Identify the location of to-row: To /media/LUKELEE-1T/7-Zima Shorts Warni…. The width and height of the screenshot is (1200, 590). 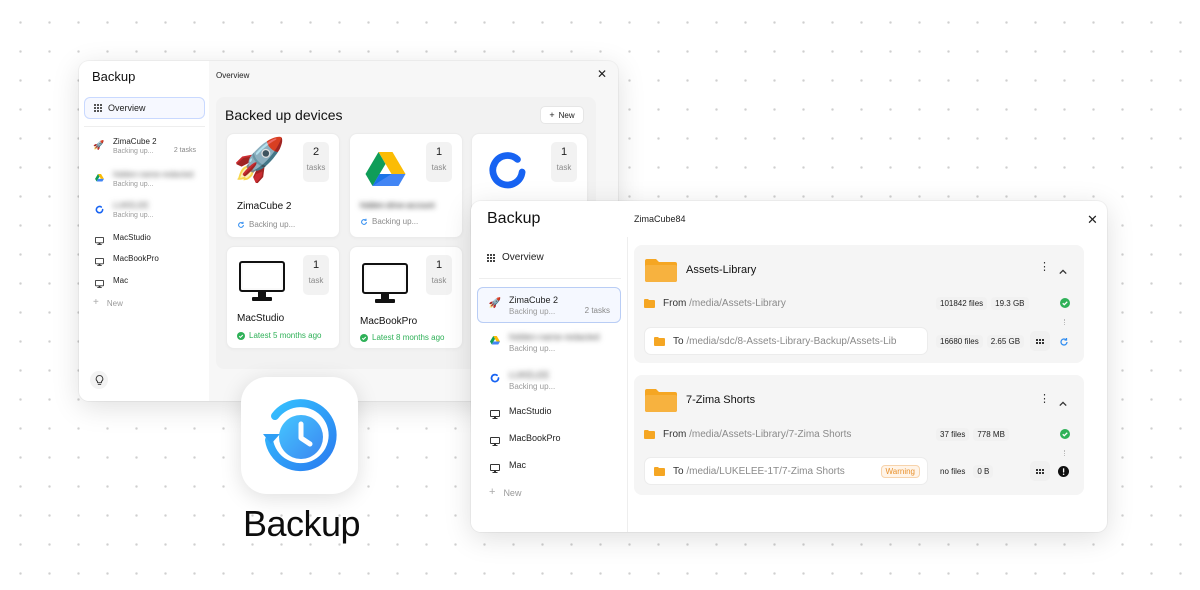
(786, 471).